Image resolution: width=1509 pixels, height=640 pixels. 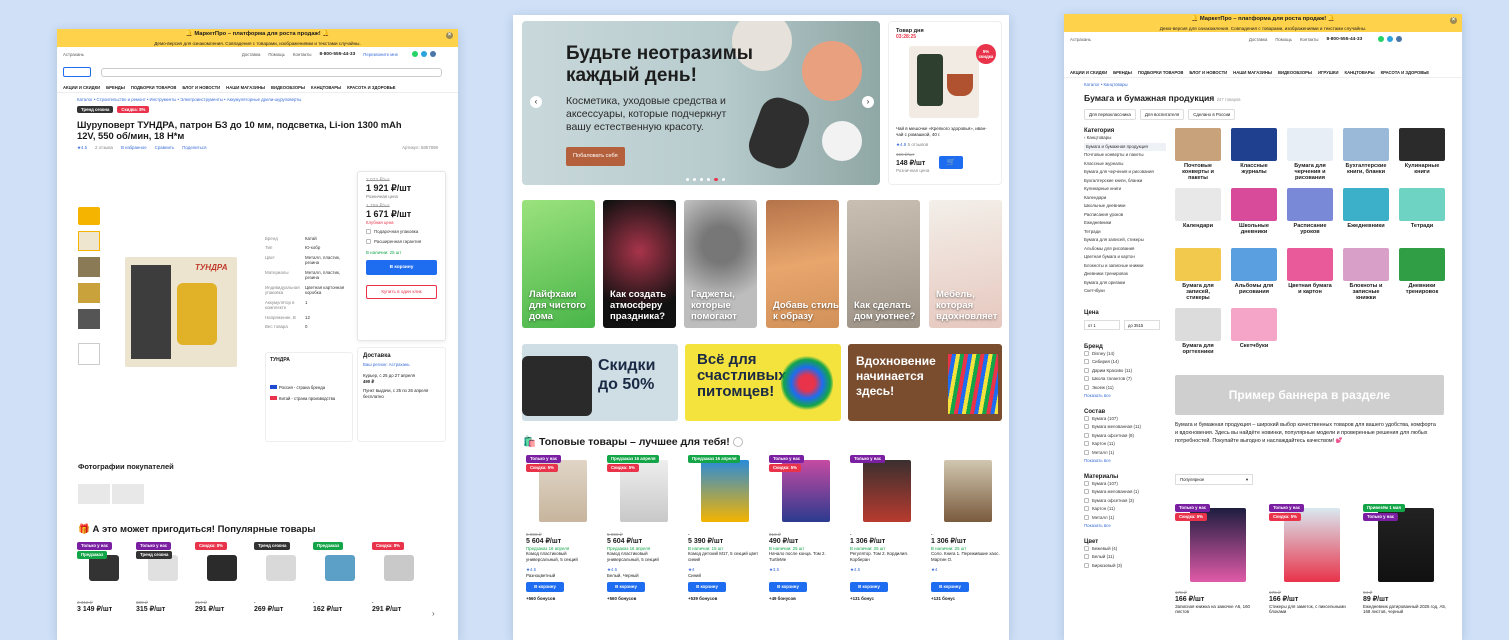 What do you see at coordinates (1125, 461) in the screenshot?
I see `show-all-link: Показать все` at bounding box center [1125, 461].